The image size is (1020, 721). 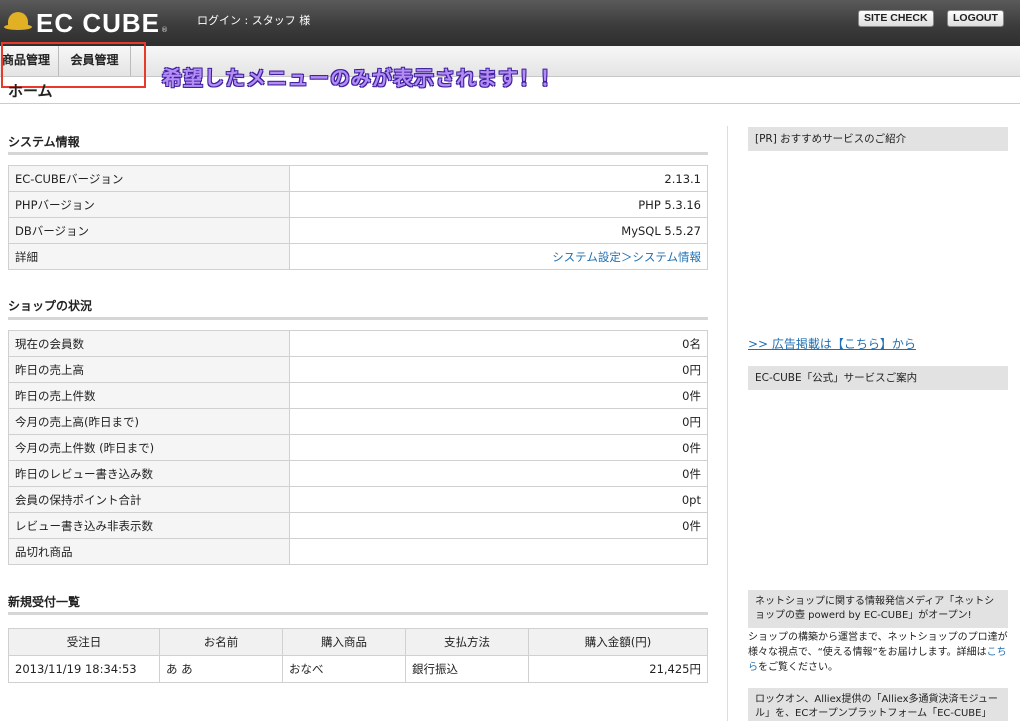 What do you see at coordinates (798, 667) in the screenshot?
I see `media-text: をご覧ください。` at bounding box center [798, 667].